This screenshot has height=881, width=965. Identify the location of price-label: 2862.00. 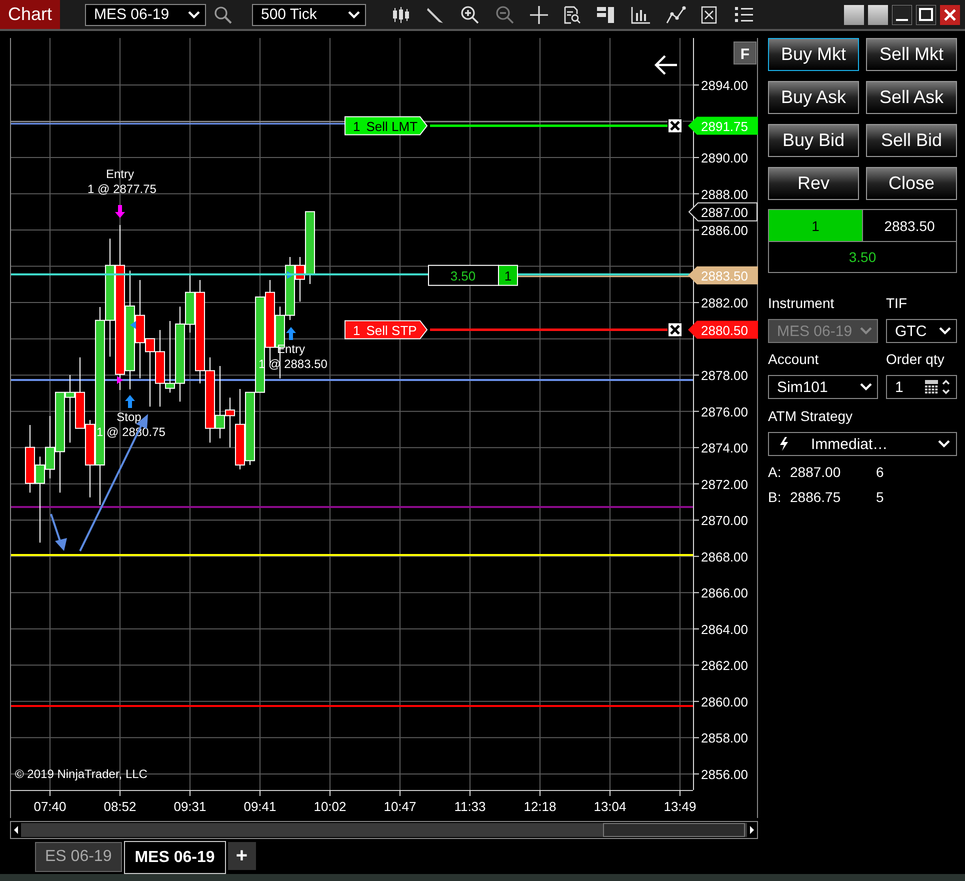
(724, 666).